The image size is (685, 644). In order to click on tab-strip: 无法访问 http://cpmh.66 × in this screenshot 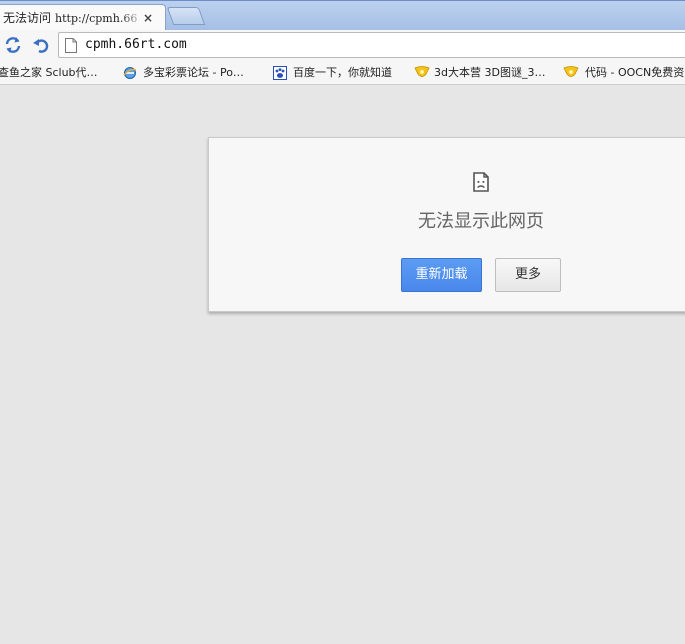, I will do `click(342, 15)`.